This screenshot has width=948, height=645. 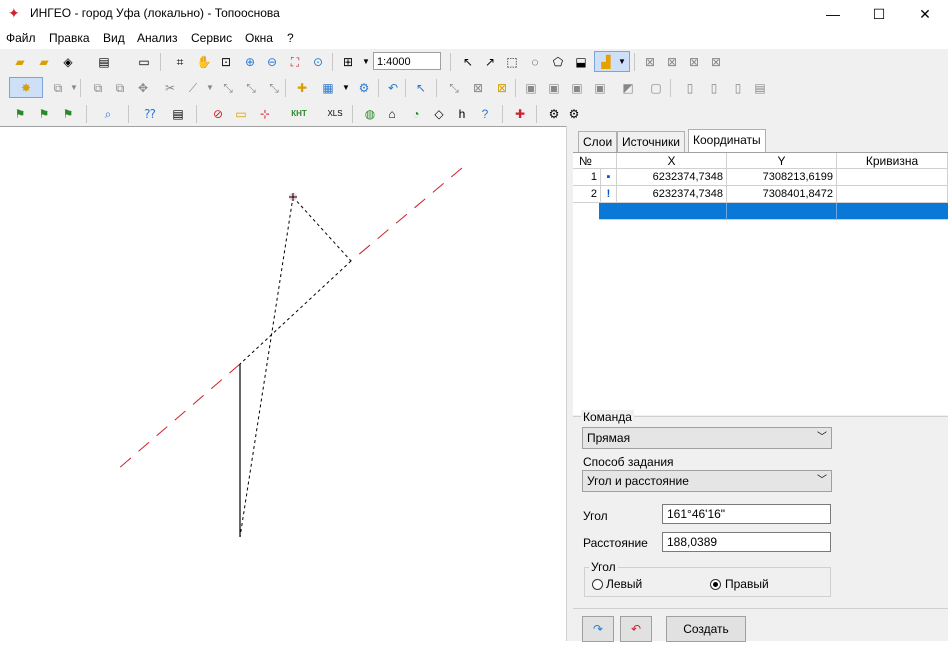 I want to click on undo-icon: ↶, so click(x=393, y=88).